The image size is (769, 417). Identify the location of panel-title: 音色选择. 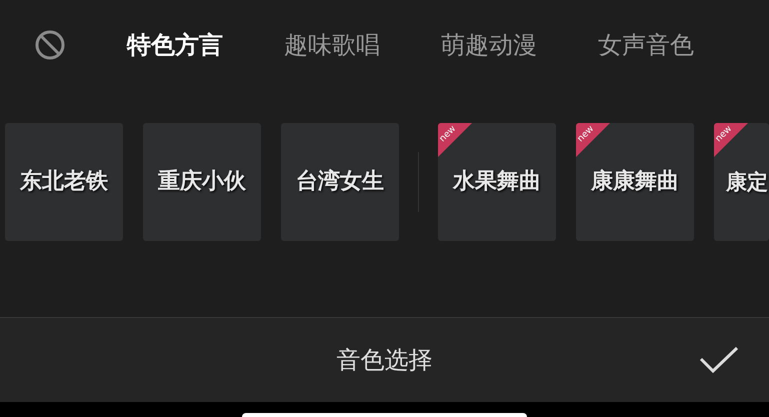
(384, 360).